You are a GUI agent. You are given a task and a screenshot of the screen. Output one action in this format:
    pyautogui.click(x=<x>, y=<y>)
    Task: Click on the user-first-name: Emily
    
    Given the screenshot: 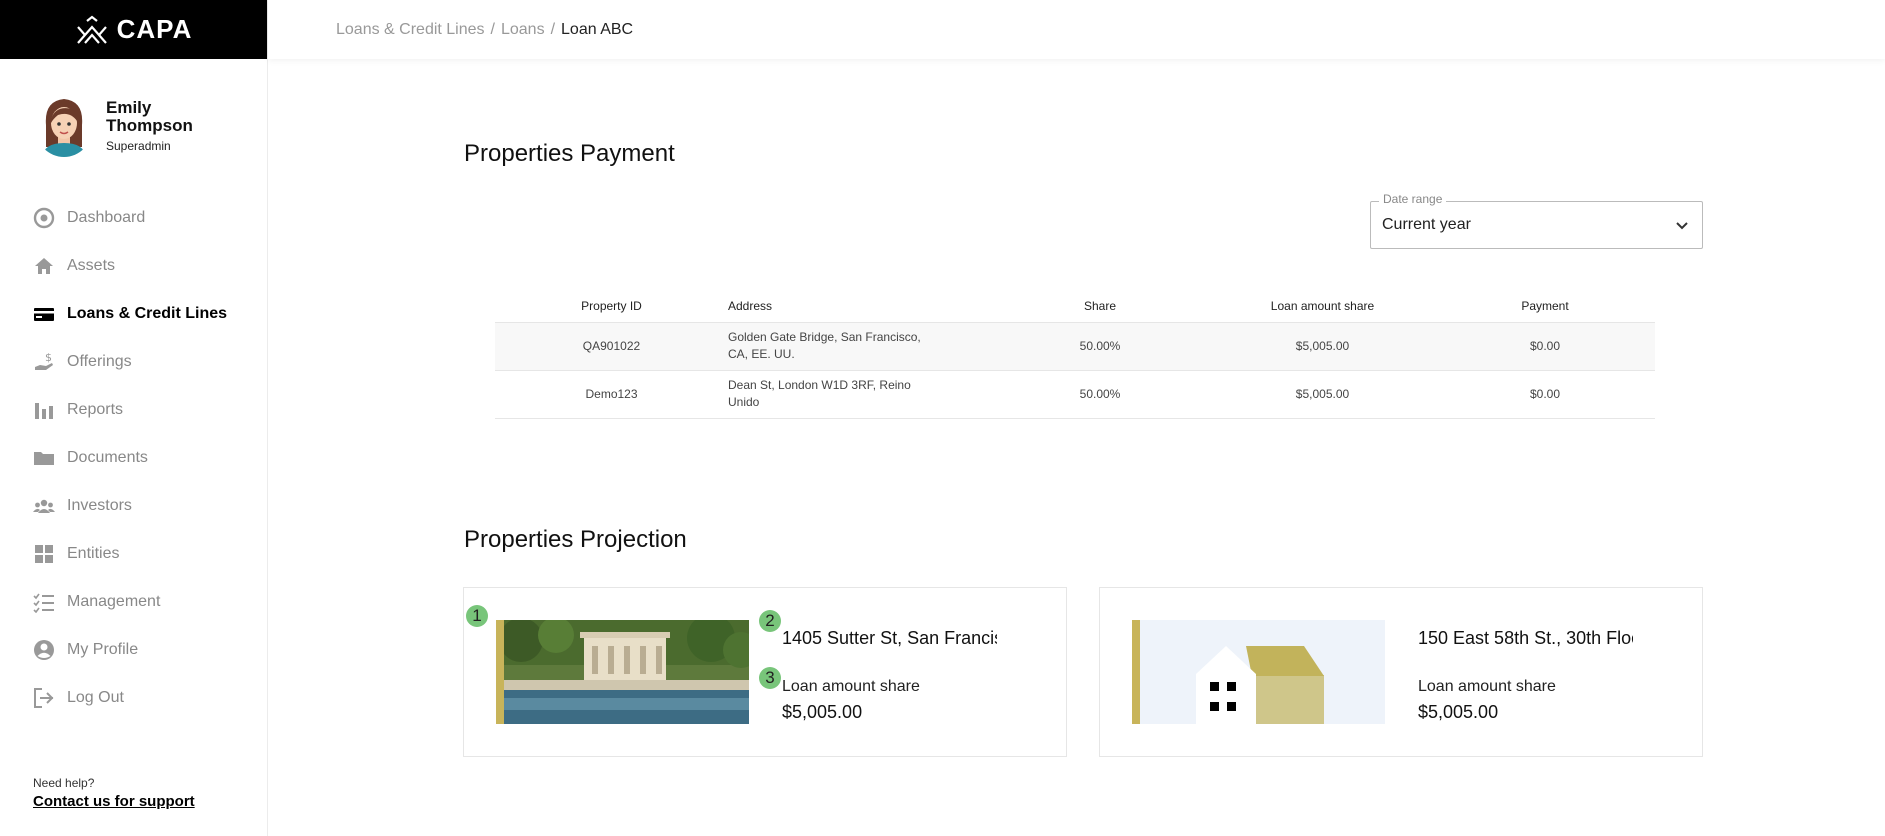 What is the action you would take?
    pyautogui.click(x=129, y=107)
    